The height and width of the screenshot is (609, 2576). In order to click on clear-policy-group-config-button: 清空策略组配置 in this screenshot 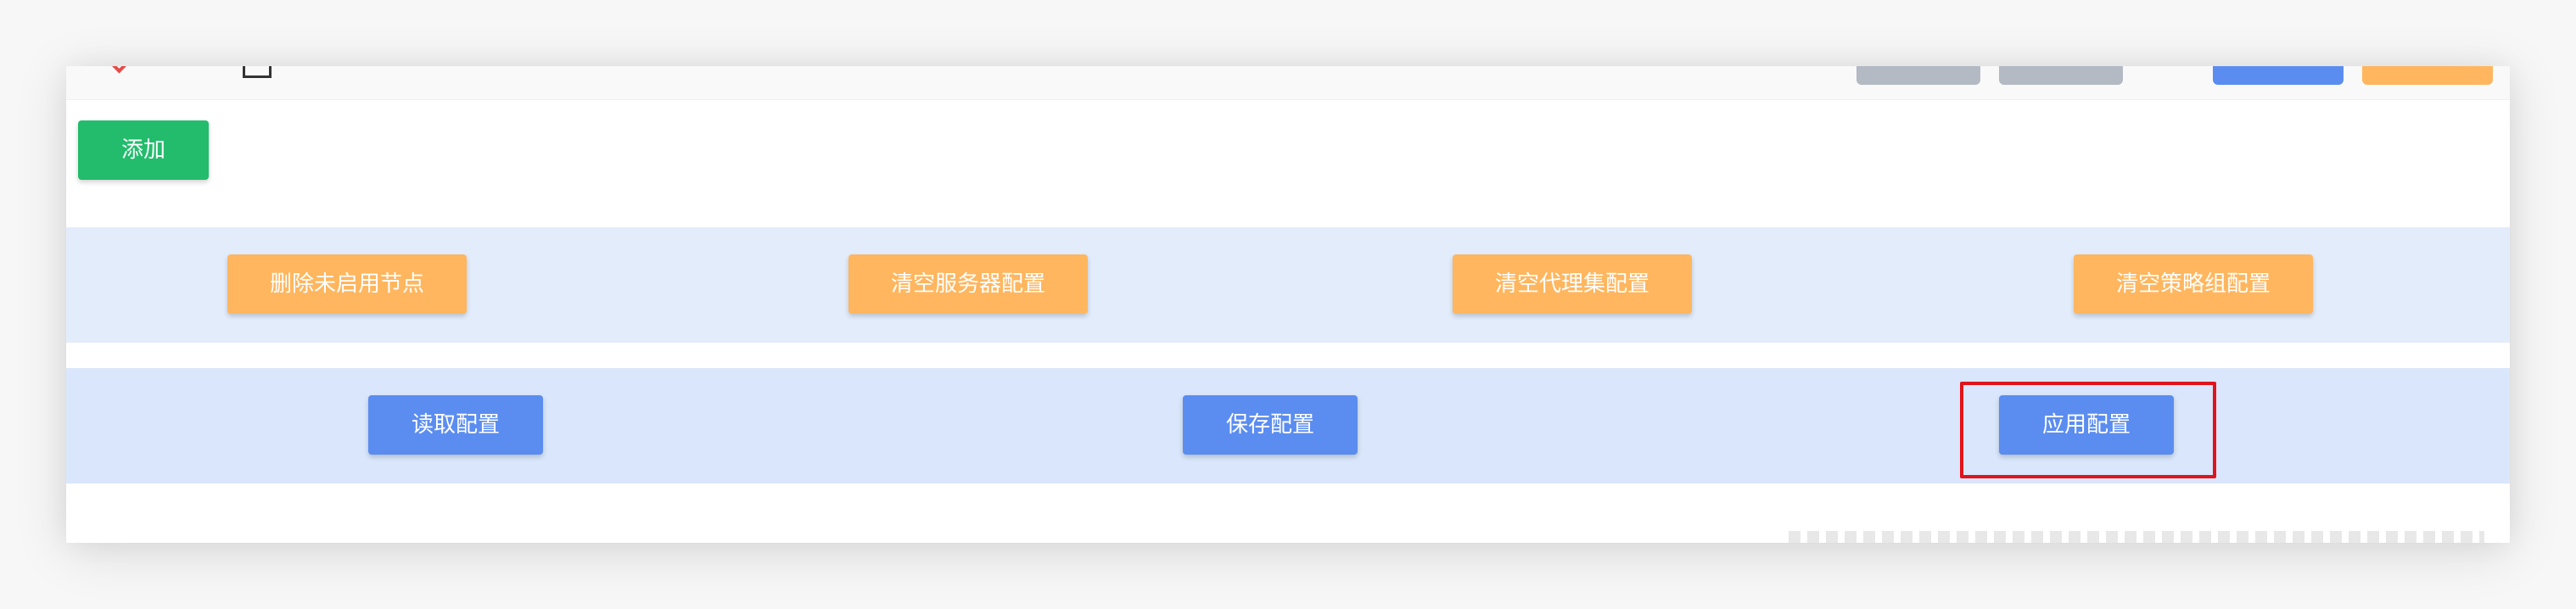, I will do `click(2193, 284)`.